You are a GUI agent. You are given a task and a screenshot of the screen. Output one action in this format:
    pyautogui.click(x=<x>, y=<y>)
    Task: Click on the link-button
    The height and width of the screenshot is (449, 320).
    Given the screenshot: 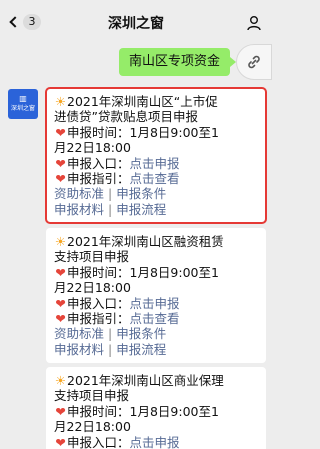 What is the action you would take?
    pyautogui.click(x=254, y=62)
    